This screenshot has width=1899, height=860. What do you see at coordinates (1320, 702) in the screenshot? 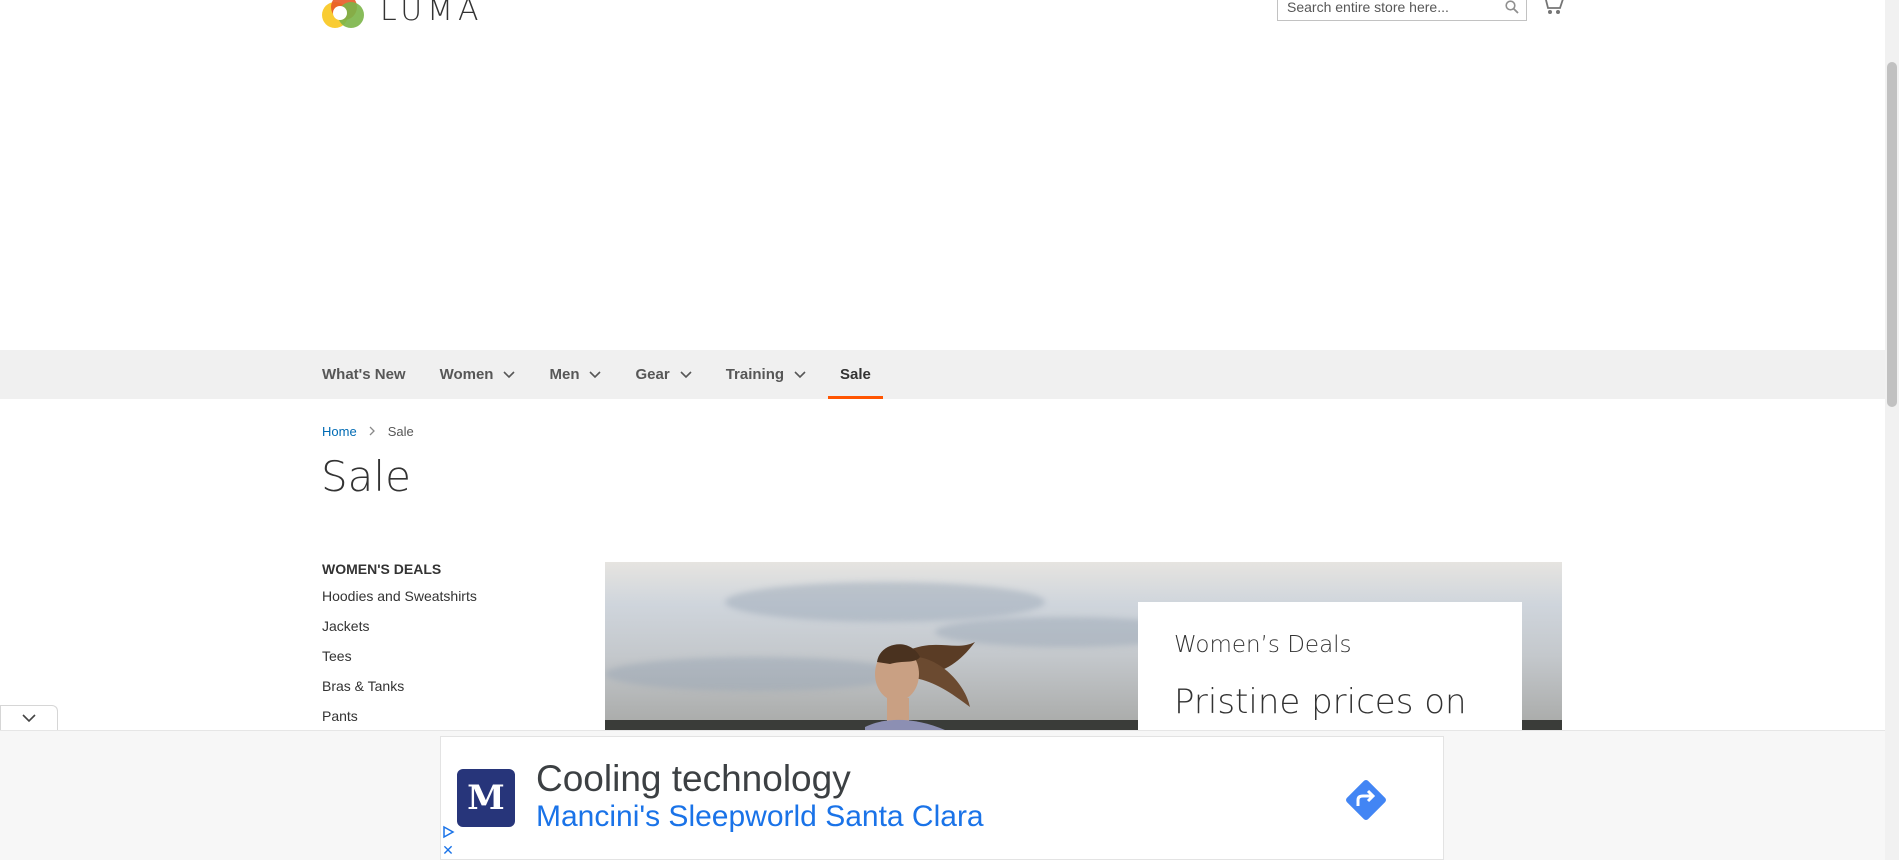
I see `banner-subtitle: Pristine prices on` at bounding box center [1320, 702].